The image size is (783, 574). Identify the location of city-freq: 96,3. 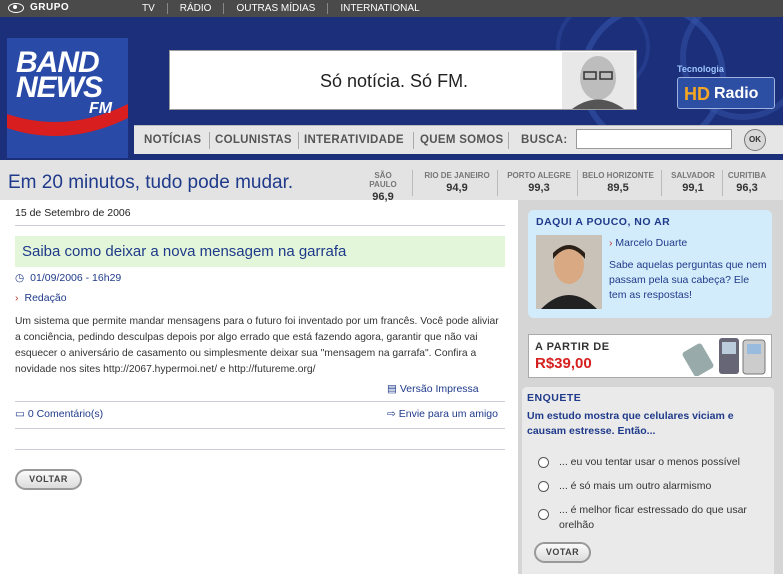
(747, 188).